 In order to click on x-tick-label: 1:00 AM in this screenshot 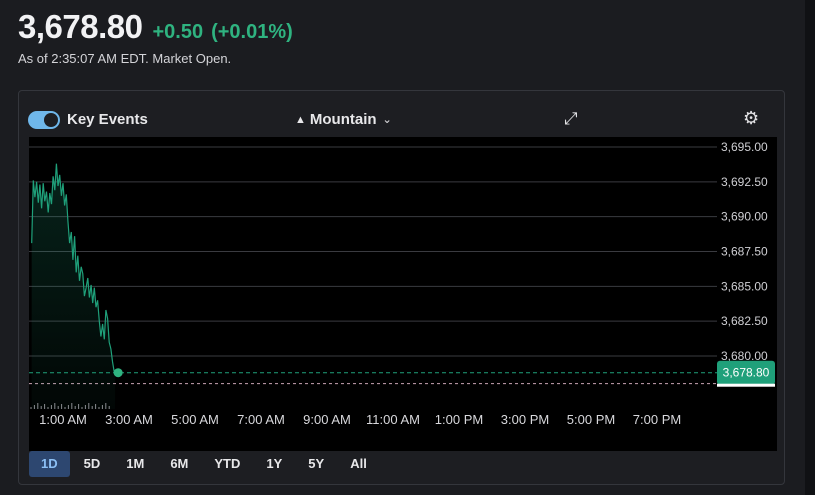, I will do `click(63, 419)`.